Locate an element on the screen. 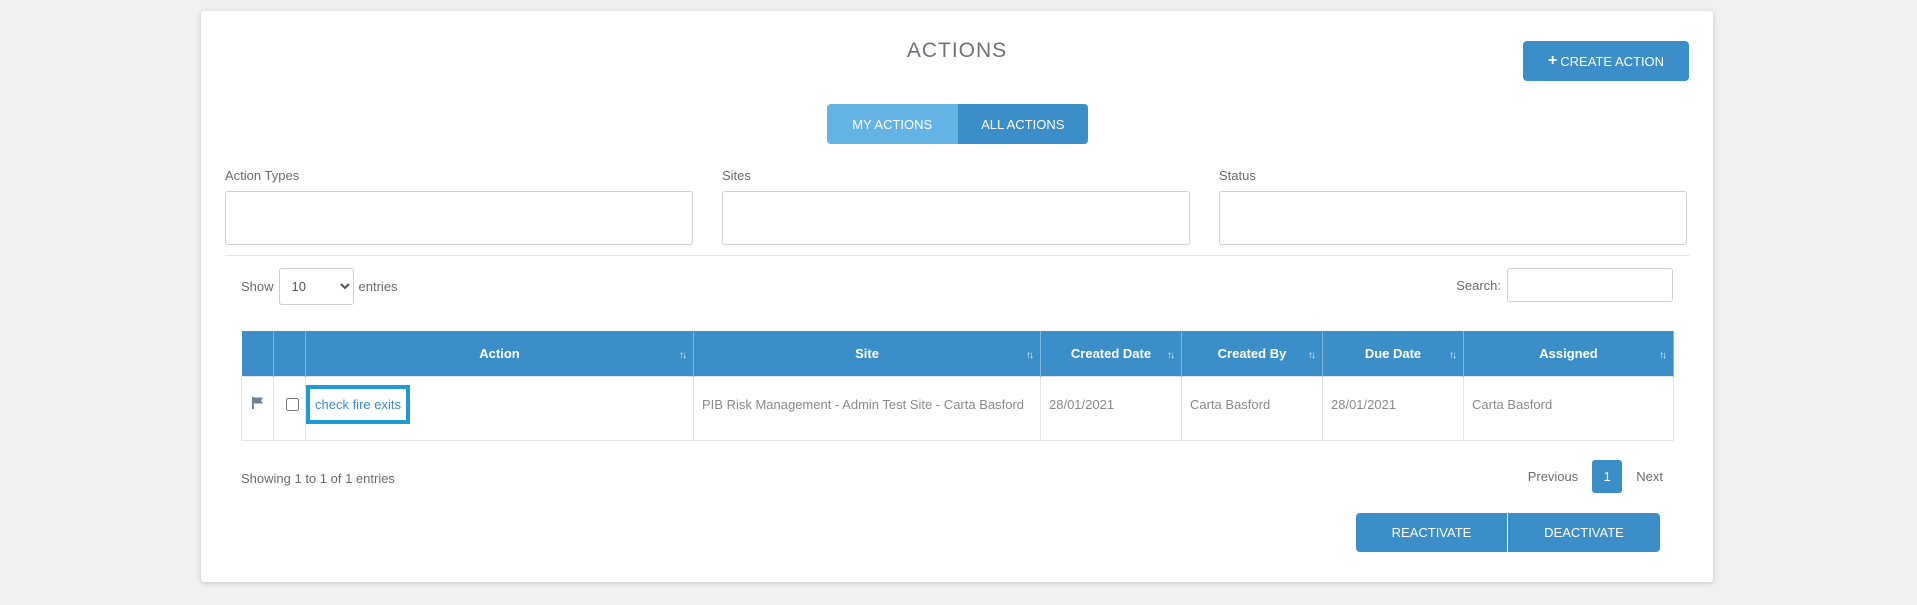  deactivate-button: DEACTIVATE is located at coordinates (1584, 532).